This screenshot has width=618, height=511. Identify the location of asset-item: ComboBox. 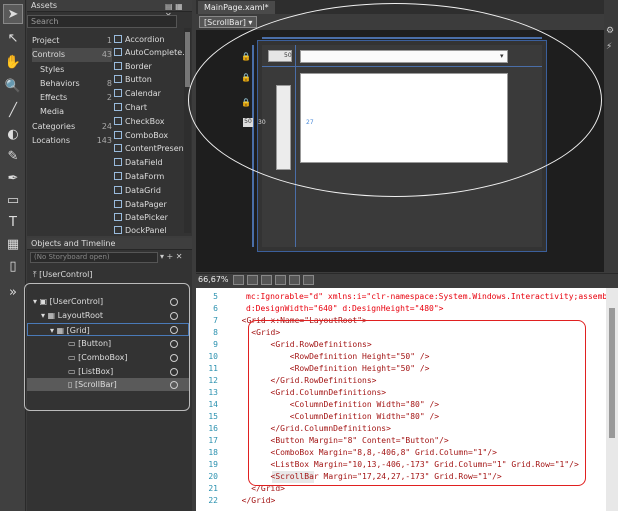
(149, 135).